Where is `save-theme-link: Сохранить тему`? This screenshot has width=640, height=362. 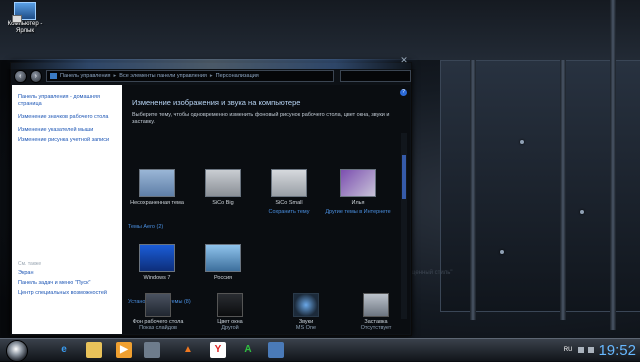 save-theme-link: Сохранить тему is located at coordinates (289, 212).